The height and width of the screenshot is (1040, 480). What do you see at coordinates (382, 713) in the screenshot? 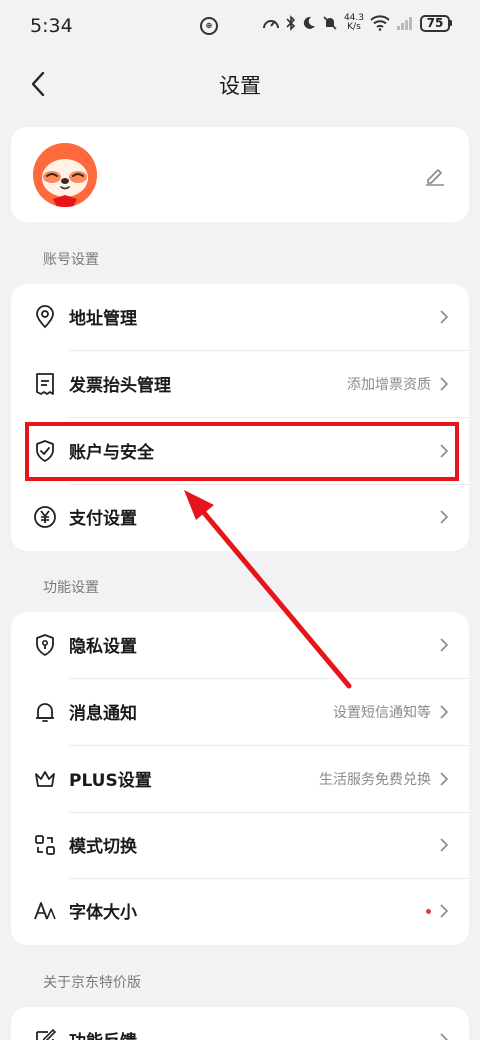
I see `row-subtitle: 设置短信通知等` at bounding box center [382, 713].